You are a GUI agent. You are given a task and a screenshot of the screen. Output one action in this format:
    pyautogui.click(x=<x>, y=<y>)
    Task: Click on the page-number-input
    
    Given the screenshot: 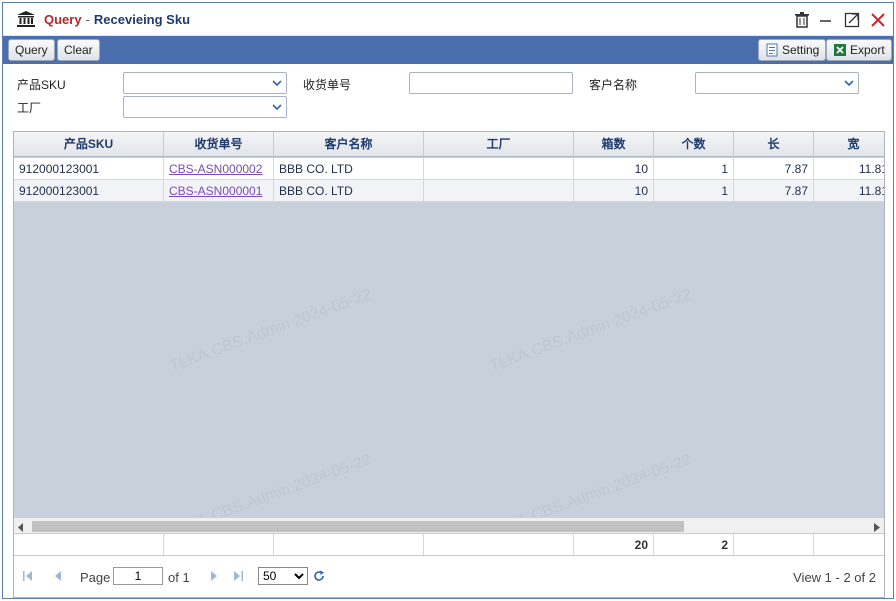 What is the action you would take?
    pyautogui.click(x=138, y=576)
    